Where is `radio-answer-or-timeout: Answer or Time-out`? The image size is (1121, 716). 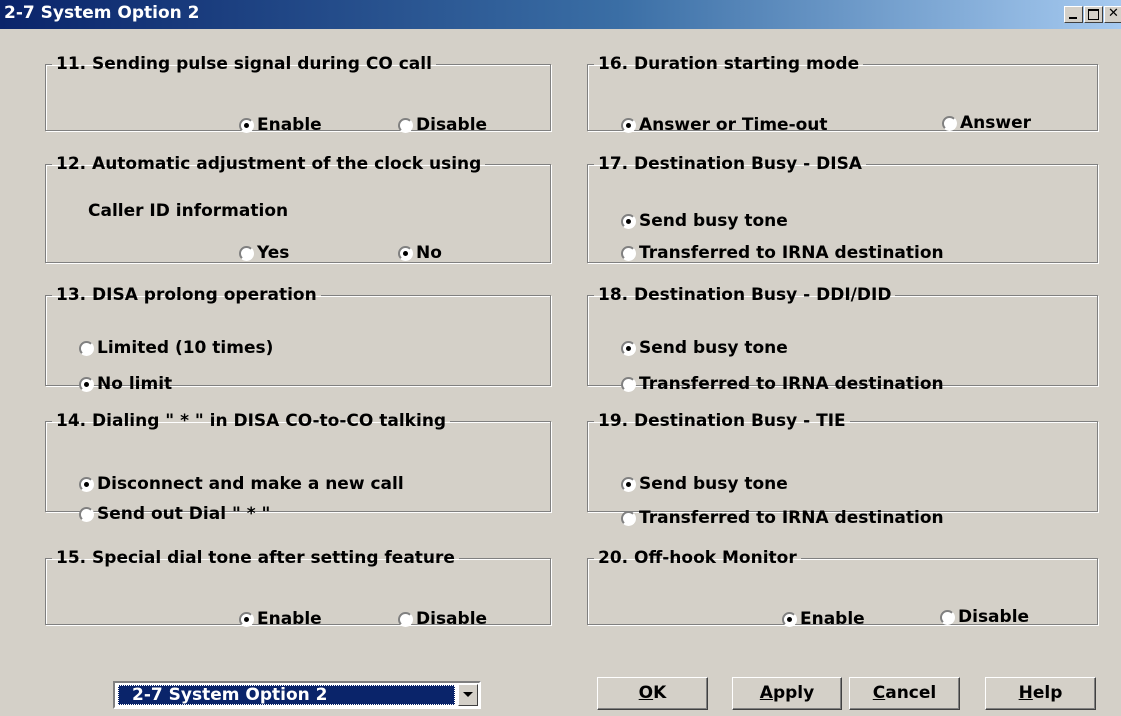 radio-answer-or-timeout: Answer or Time-out is located at coordinates (724, 125).